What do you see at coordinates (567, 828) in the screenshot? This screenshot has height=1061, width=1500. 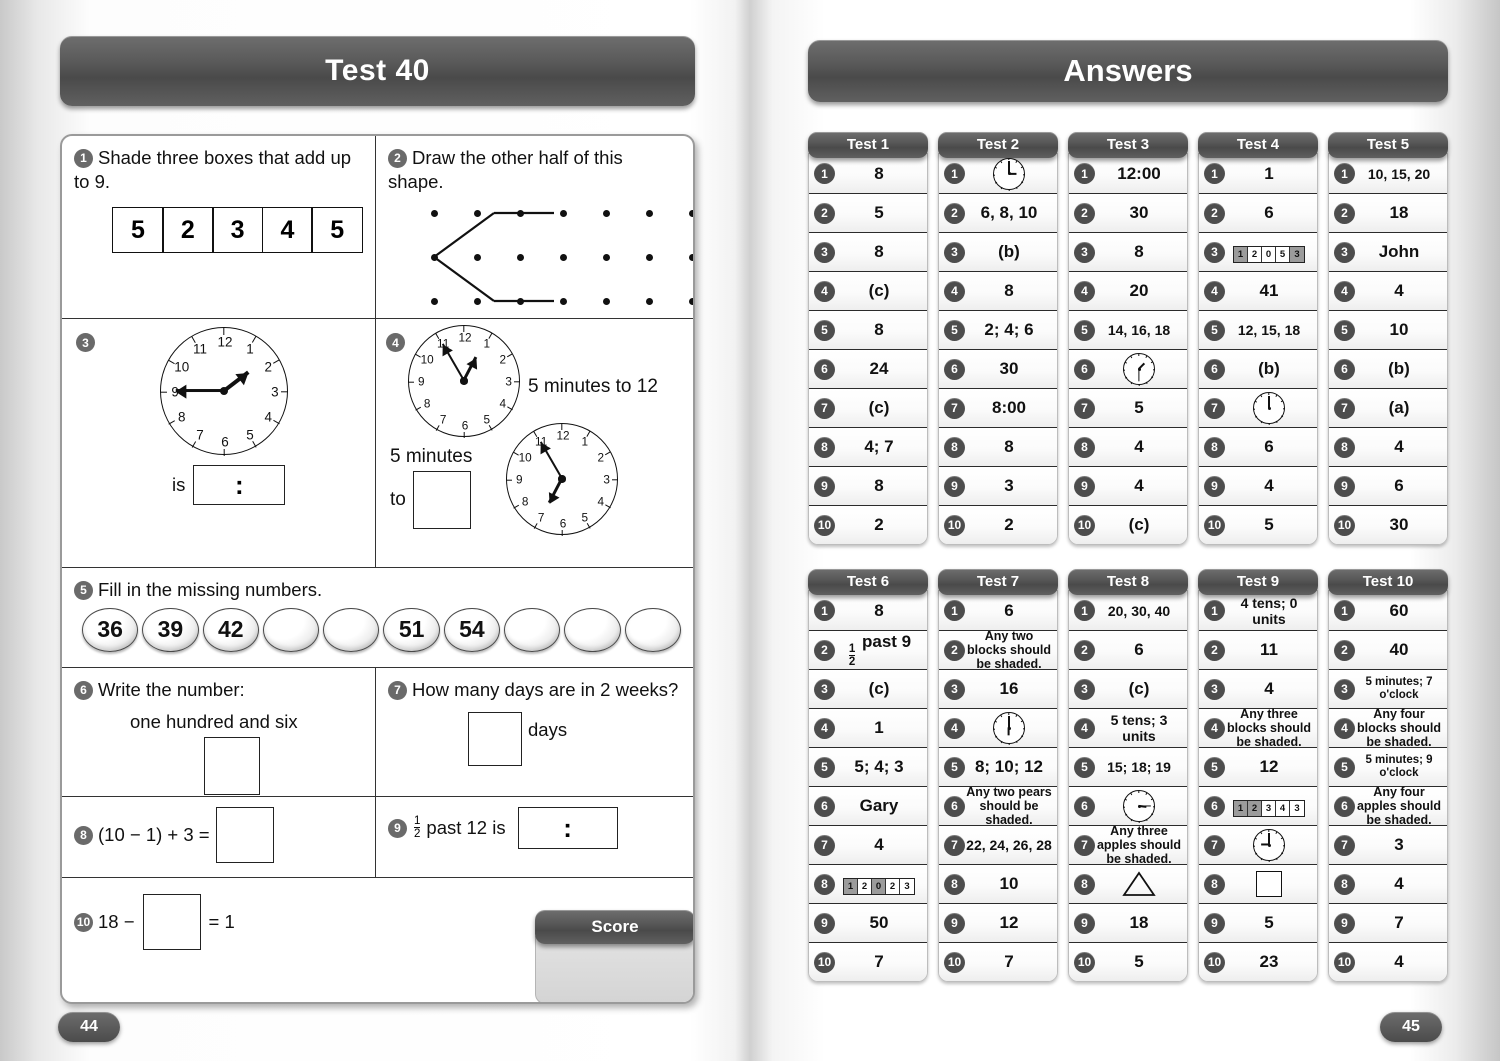 I see `question-9-answer-box: :` at bounding box center [567, 828].